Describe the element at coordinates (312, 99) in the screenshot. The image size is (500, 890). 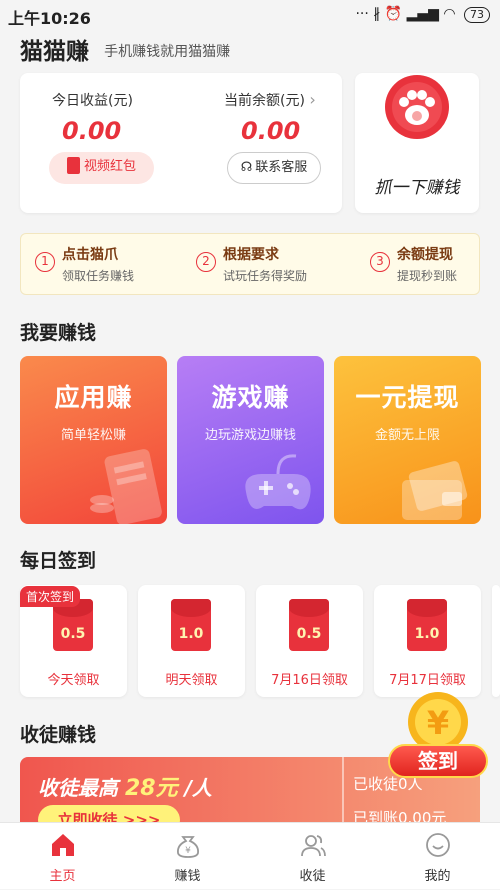
I see `chevron-right-icon: ›` at that location.